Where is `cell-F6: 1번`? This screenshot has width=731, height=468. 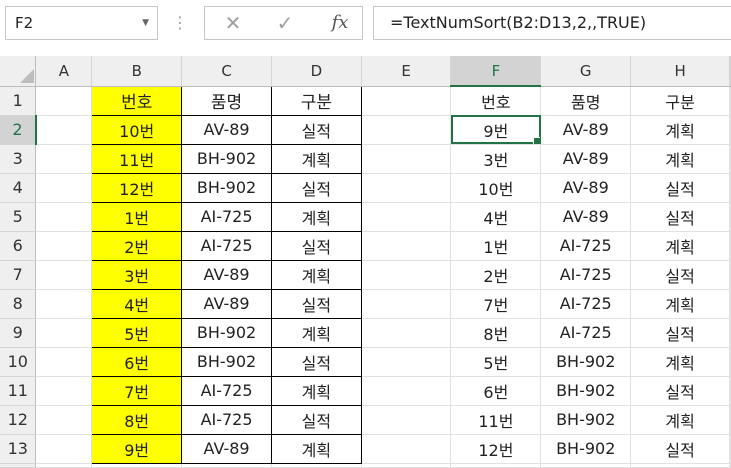
cell-F6: 1번 is located at coordinates (496, 246).